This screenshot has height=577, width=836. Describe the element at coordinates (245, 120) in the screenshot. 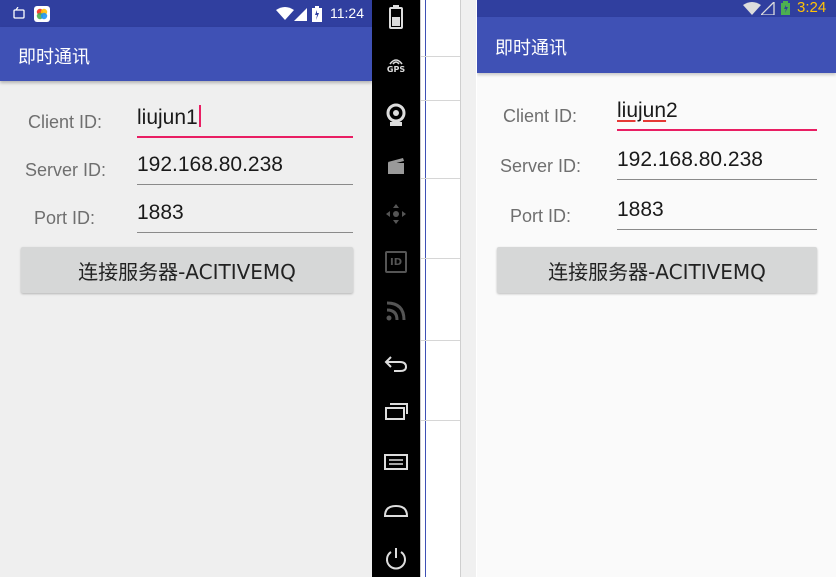

I see `client-id-field: liujun1` at that location.